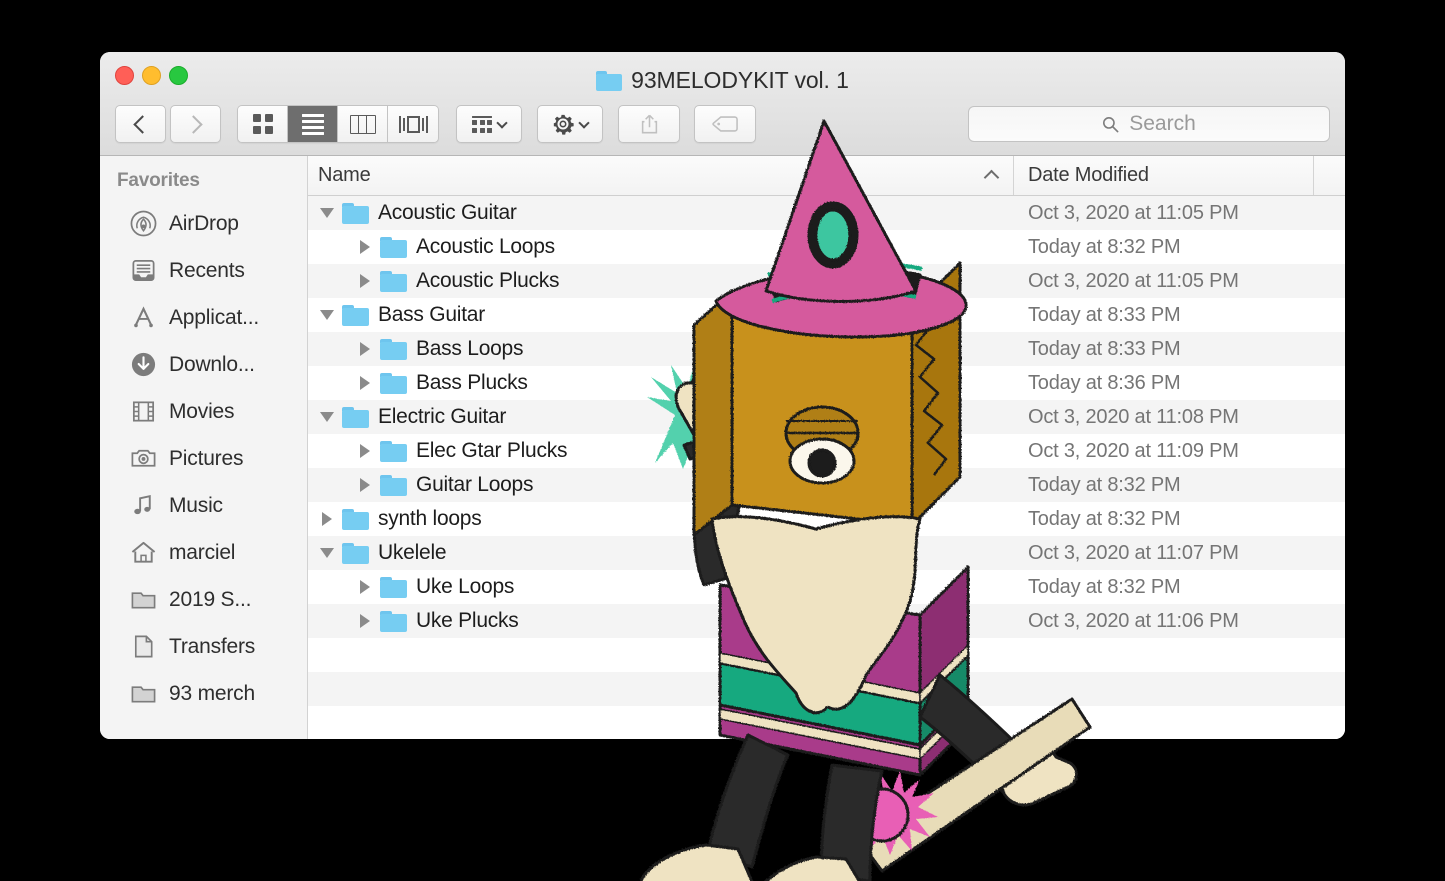  What do you see at coordinates (1133, 280) in the screenshot?
I see `row-date-modified: Oct 3, 2020 at 11:05 PM` at bounding box center [1133, 280].